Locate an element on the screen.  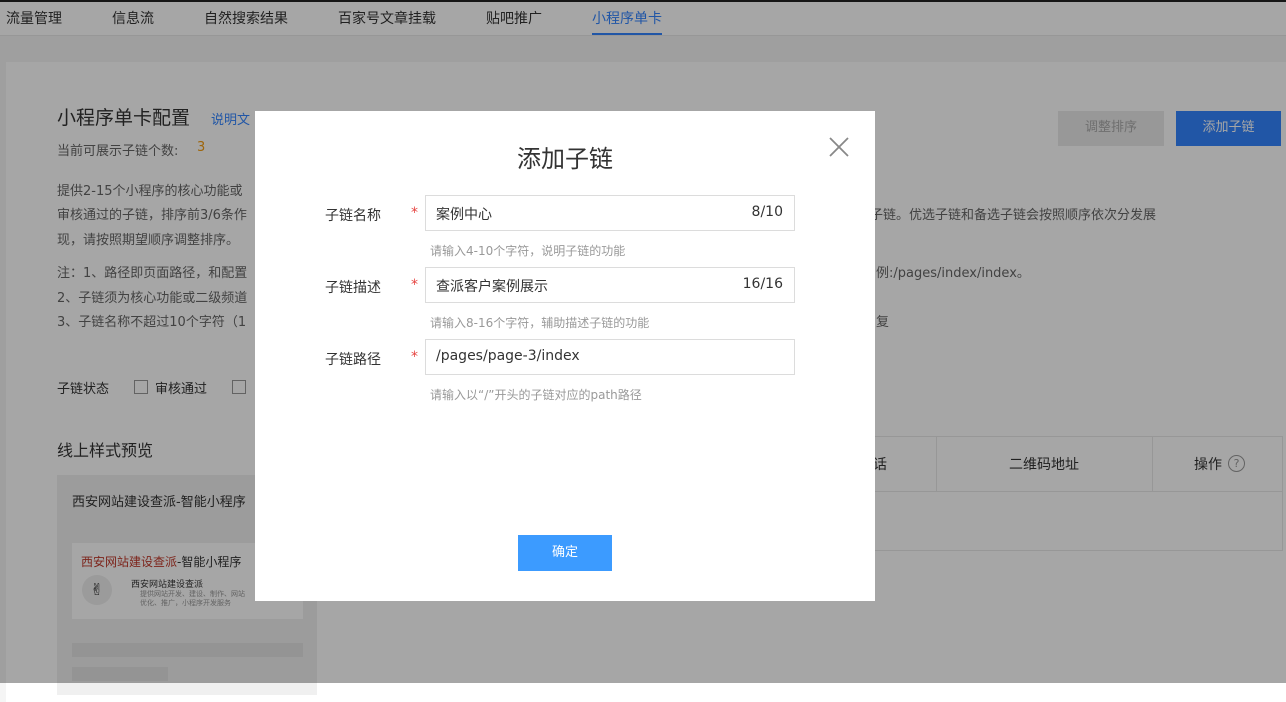
sublink-desc-hint: 请输入8-16个字符，辅助描述子链的功能 is located at coordinates (540, 323).